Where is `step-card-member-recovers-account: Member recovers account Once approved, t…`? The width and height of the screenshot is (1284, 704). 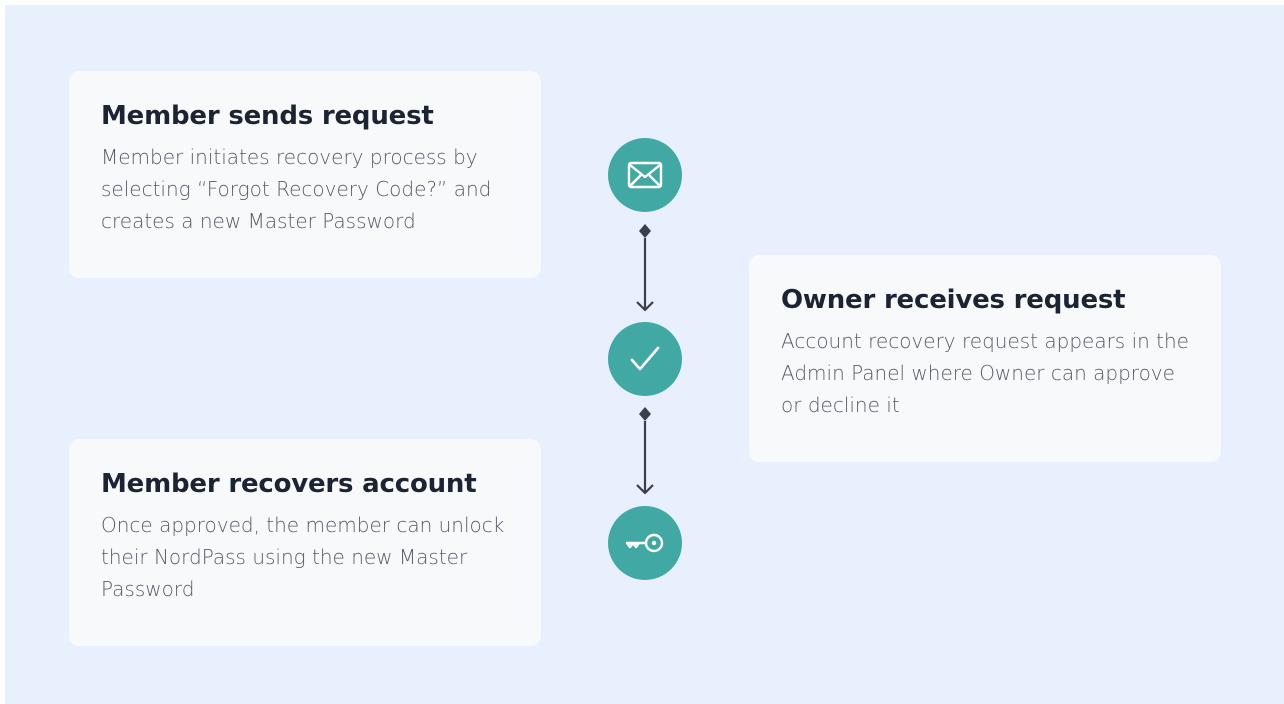
step-card-member-recovers-account: Member recovers account Once approved, t… is located at coordinates (305, 542).